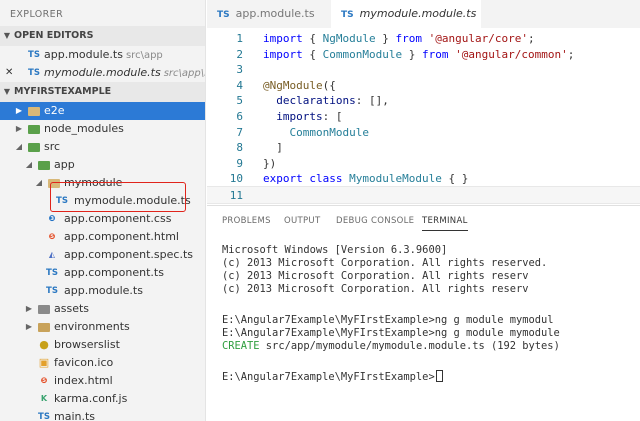 The height and width of the screenshot is (421, 640). What do you see at coordinates (102, 147) in the screenshot?
I see `tree-item-src: ◢ src` at bounding box center [102, 147].